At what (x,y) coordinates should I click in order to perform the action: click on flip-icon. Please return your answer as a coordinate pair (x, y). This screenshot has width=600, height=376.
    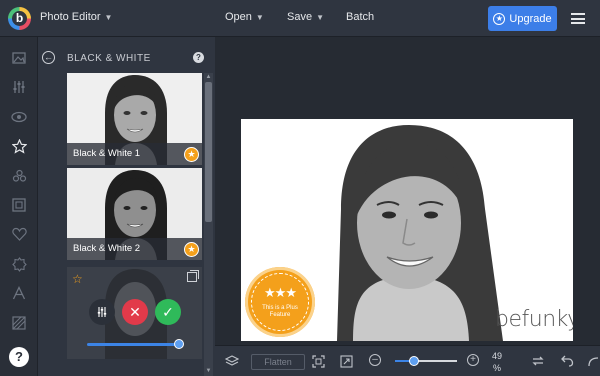
    Looking at the image, I should click on (538, 361).